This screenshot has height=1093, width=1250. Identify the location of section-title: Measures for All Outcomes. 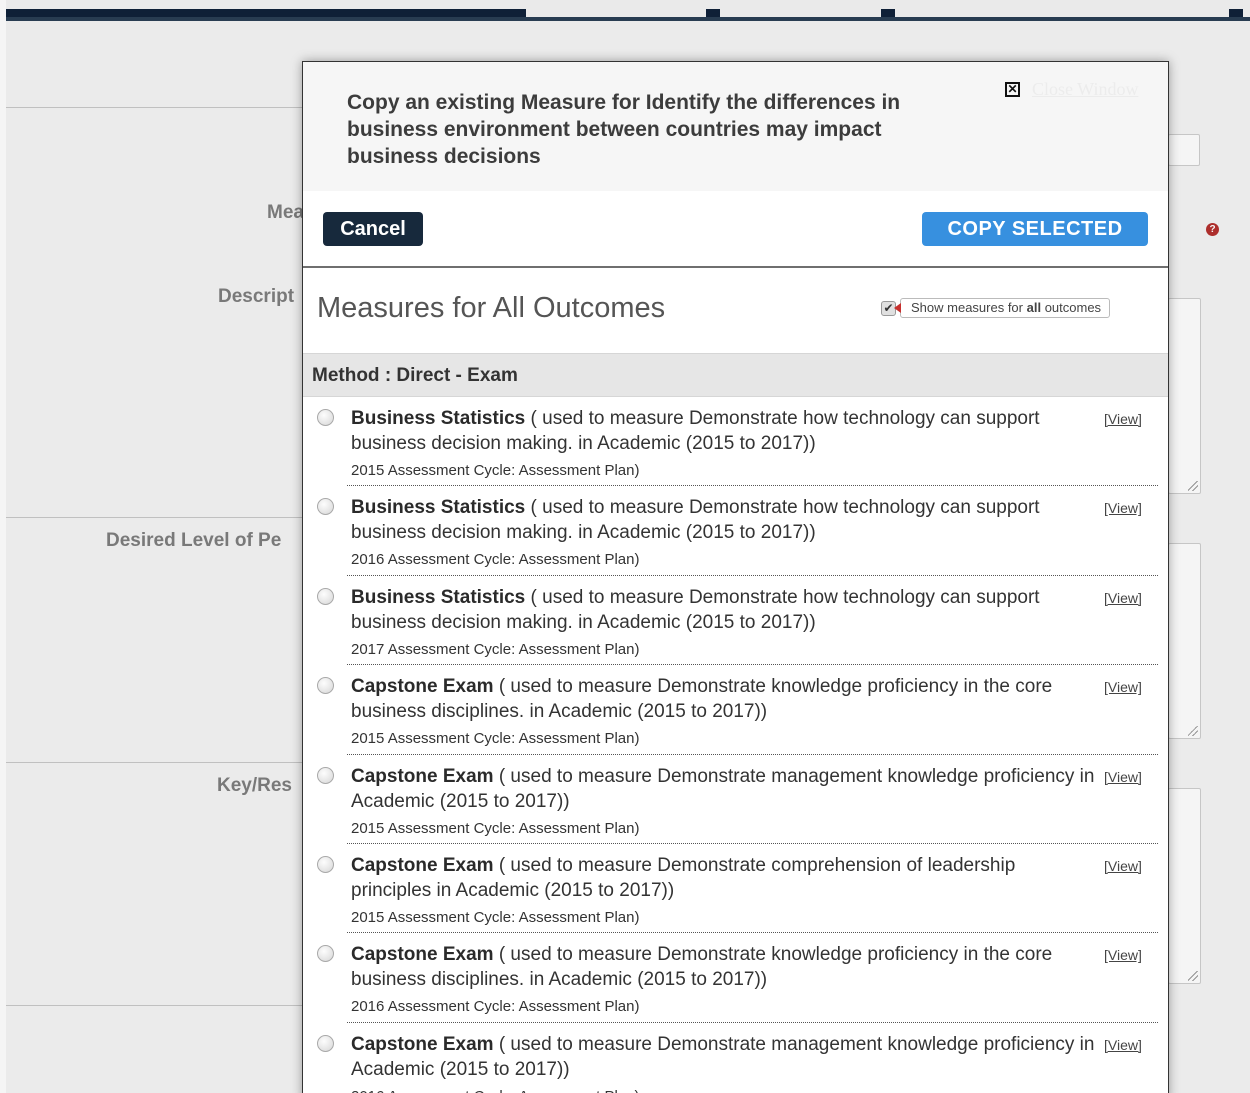
(491, 308).